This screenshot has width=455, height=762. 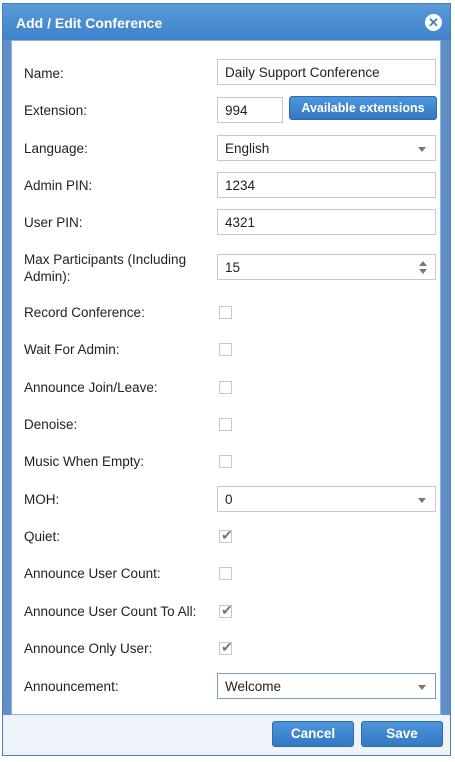 What do you see at coordinates (247, 148) in the screenshot?
I see `language-value: English` at bounding box center [247, 148].